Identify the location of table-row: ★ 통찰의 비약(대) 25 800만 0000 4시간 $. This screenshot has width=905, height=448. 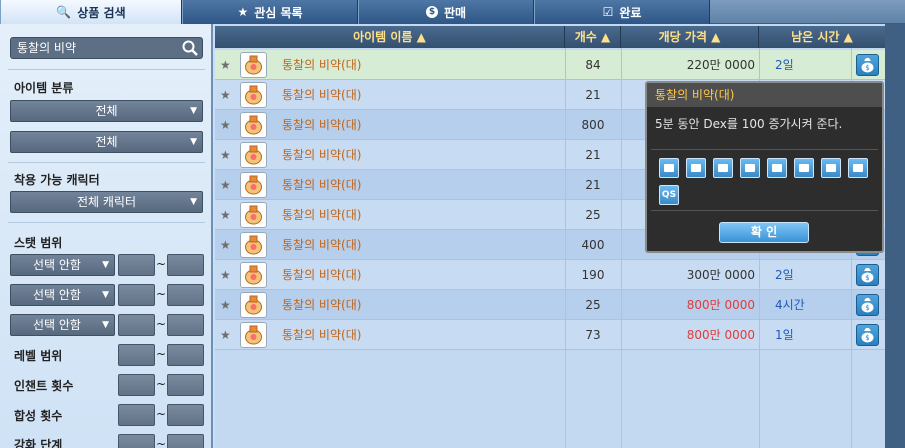
(550, 305).